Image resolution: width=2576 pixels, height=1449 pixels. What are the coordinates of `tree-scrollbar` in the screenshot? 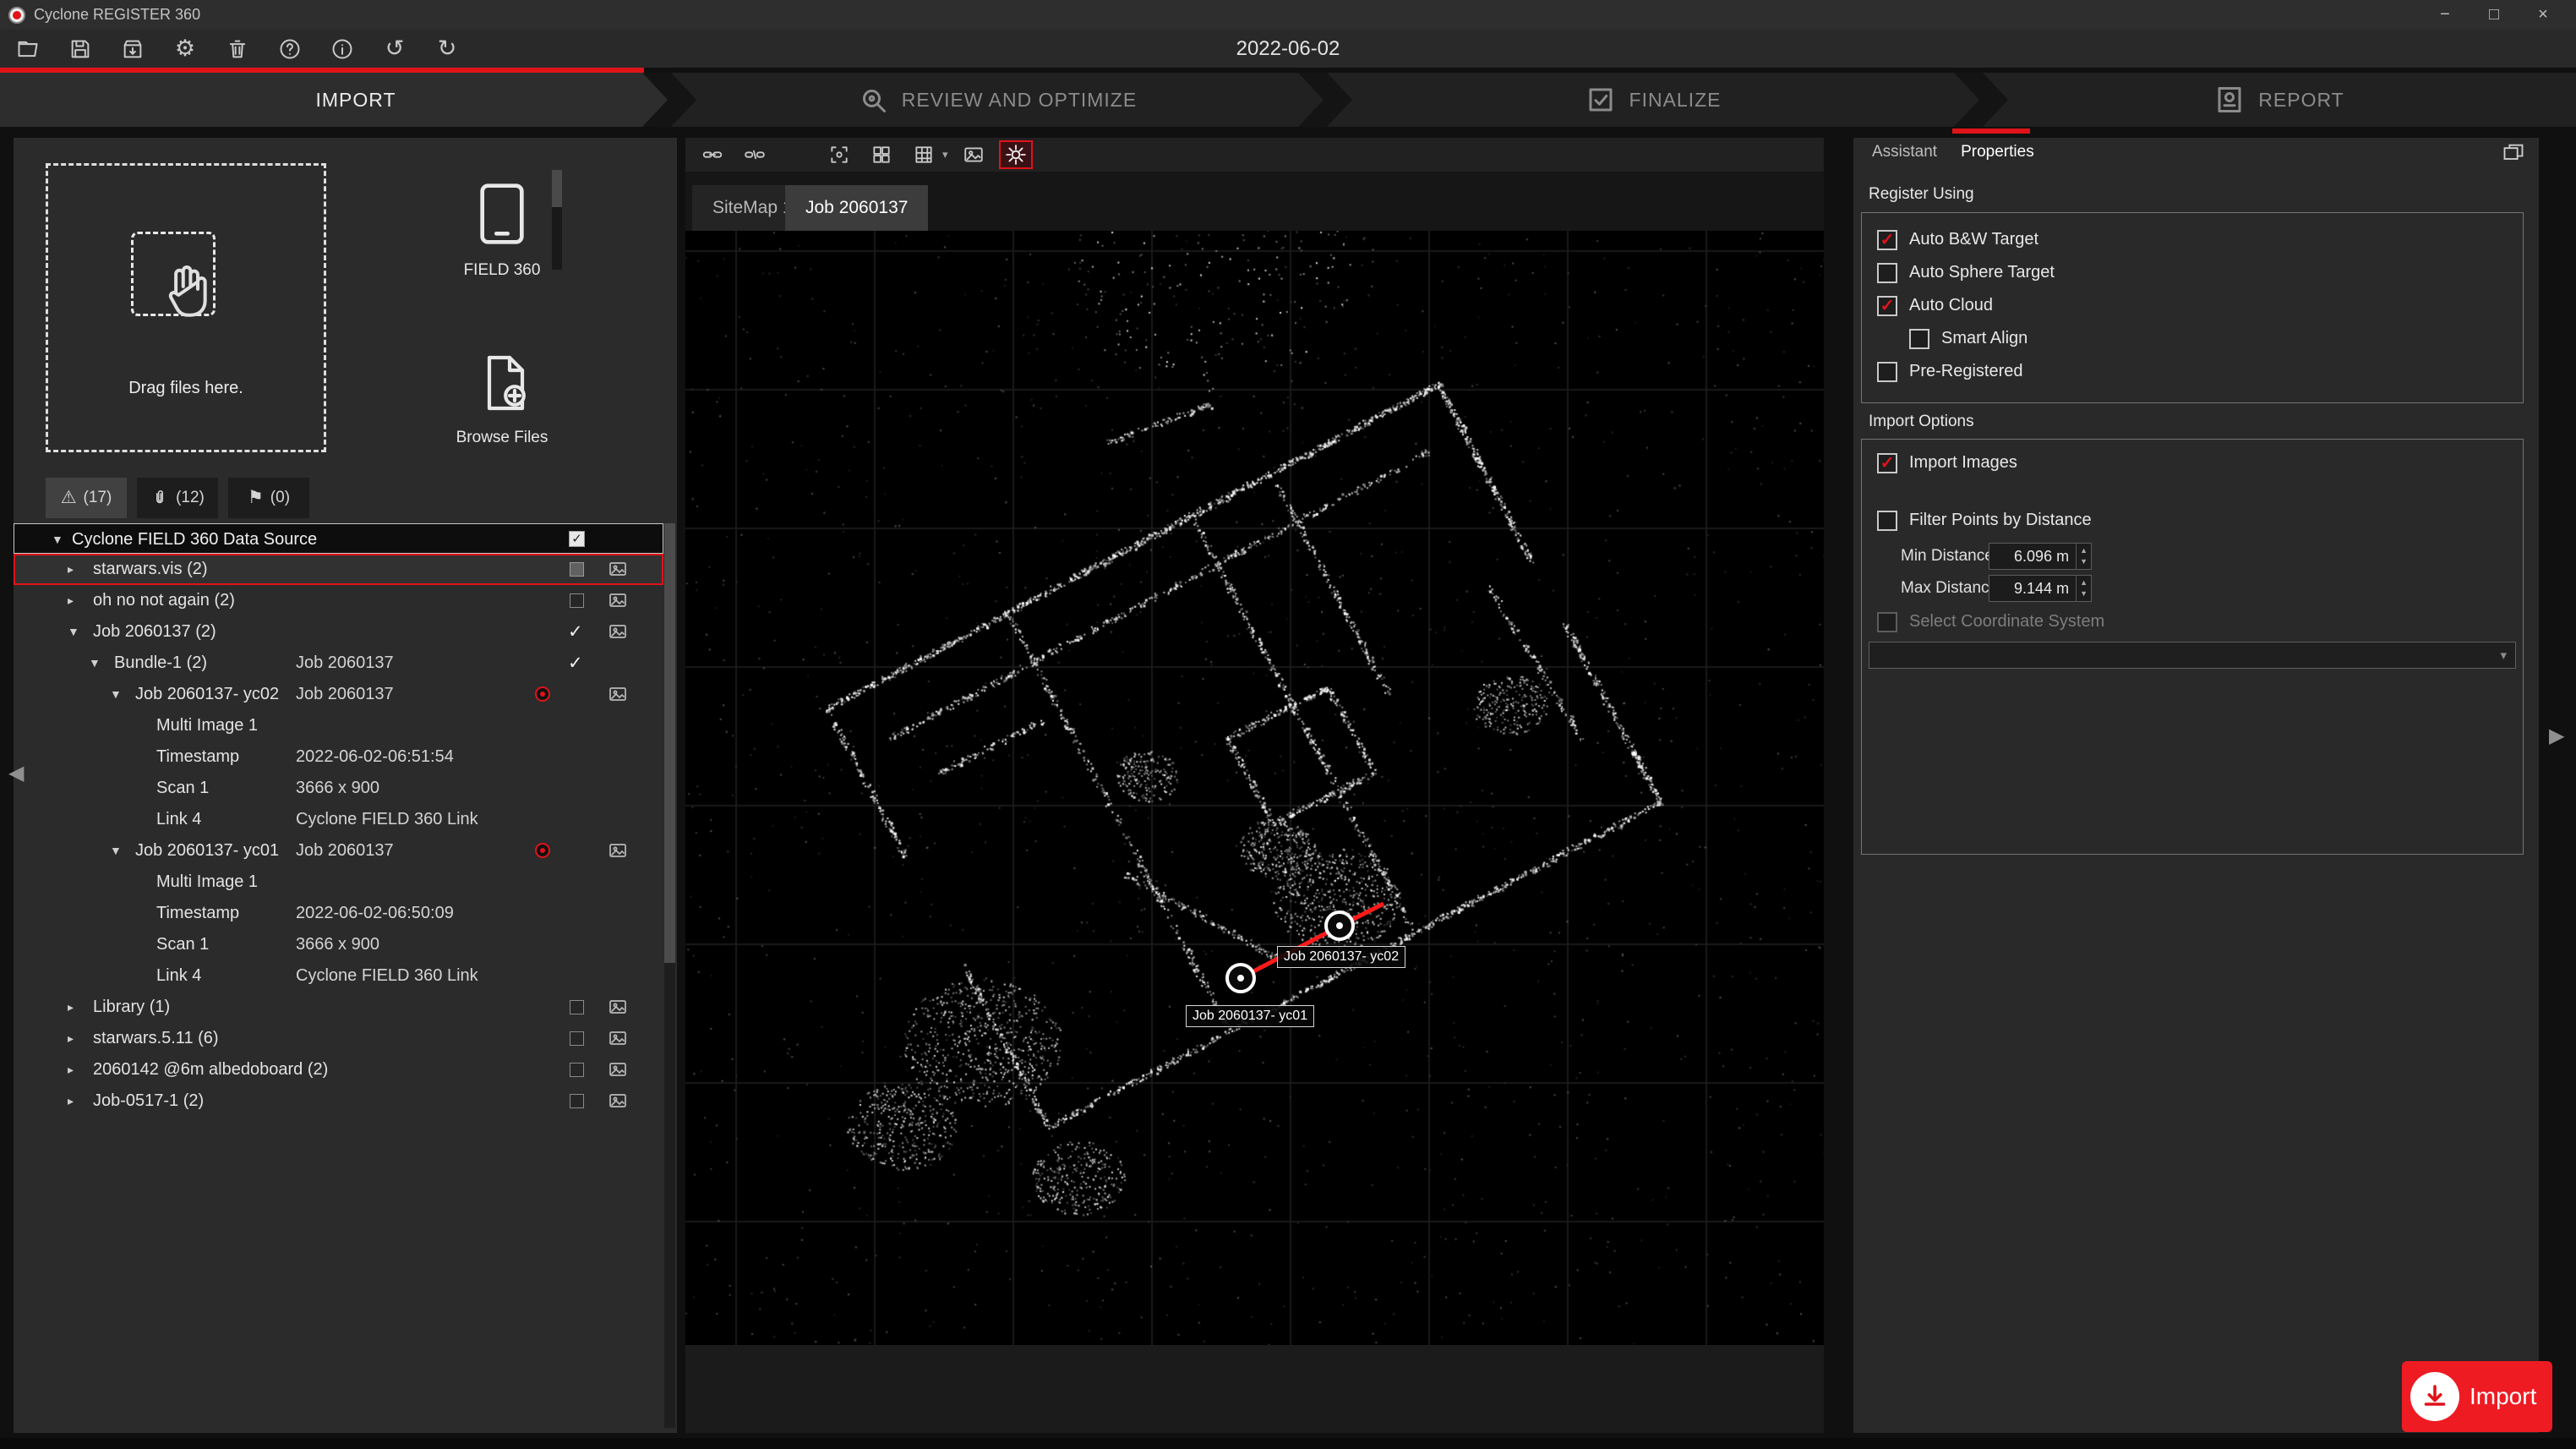 It's located at (669, 975).